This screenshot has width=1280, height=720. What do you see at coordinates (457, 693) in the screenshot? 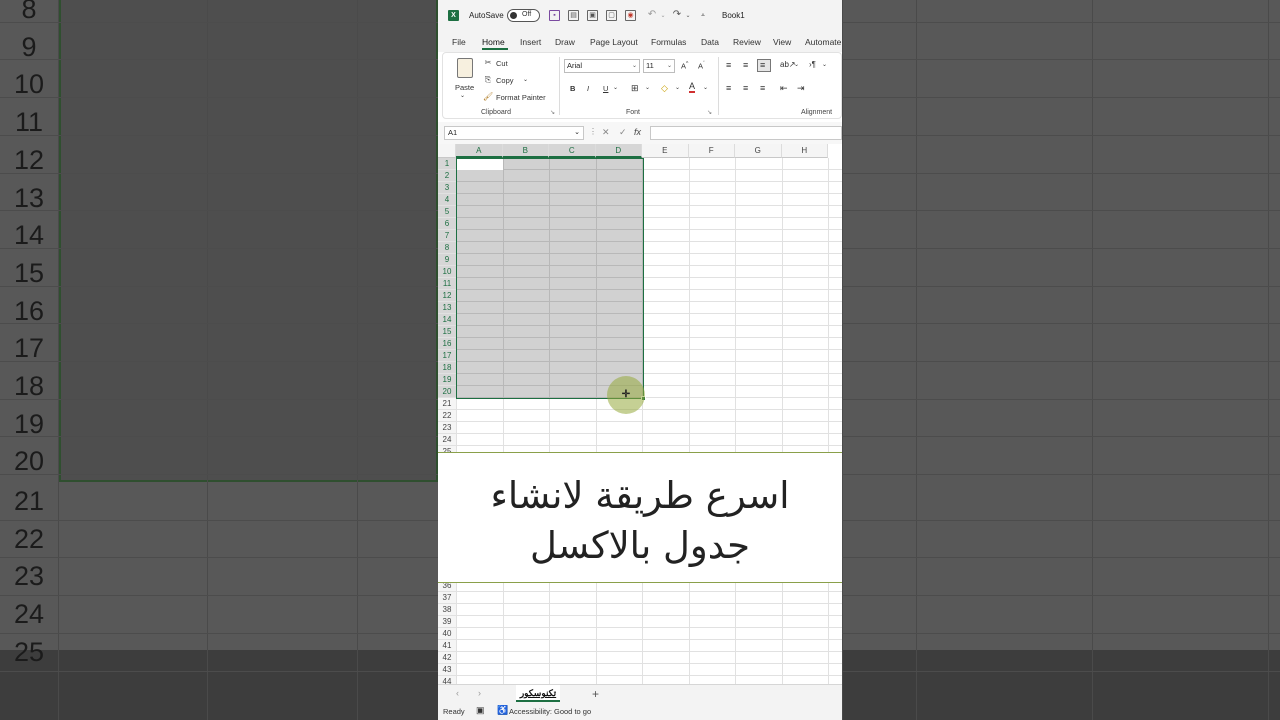
I see `prev-sheet-icon: ‹` at bounding box center [457, 693].